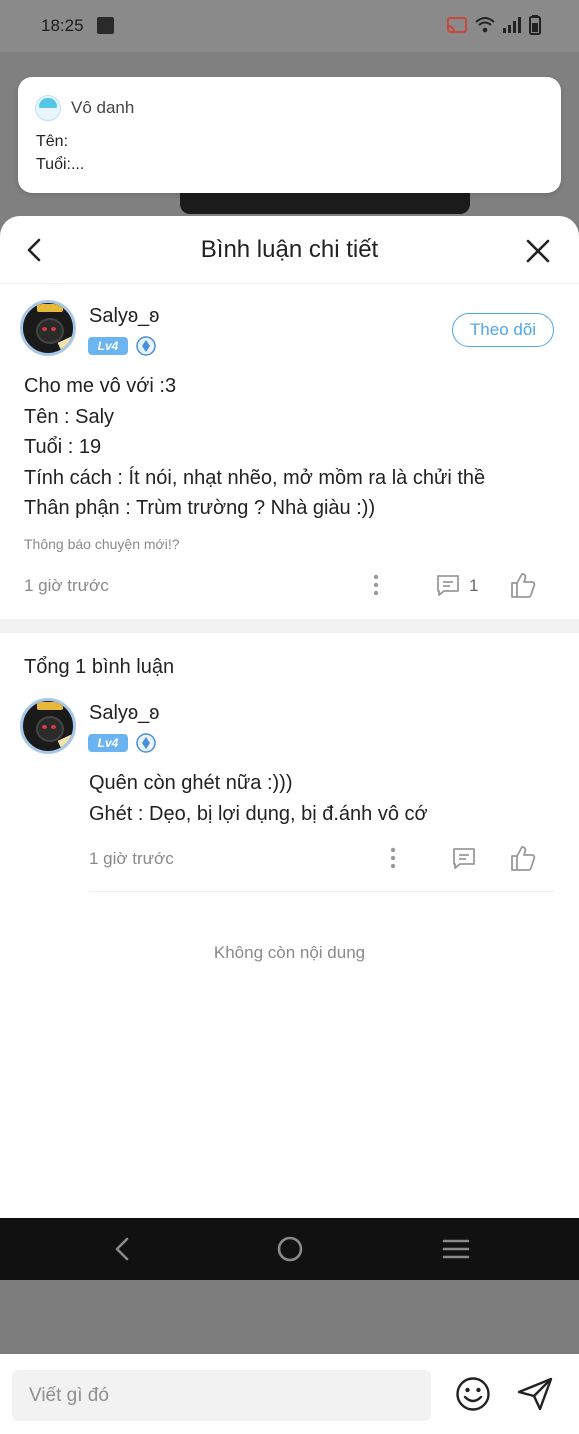 The height and width of the screenshot is (1434, 579). I want to click on end-of-content: Không còn nội dung, so click(289, 952).